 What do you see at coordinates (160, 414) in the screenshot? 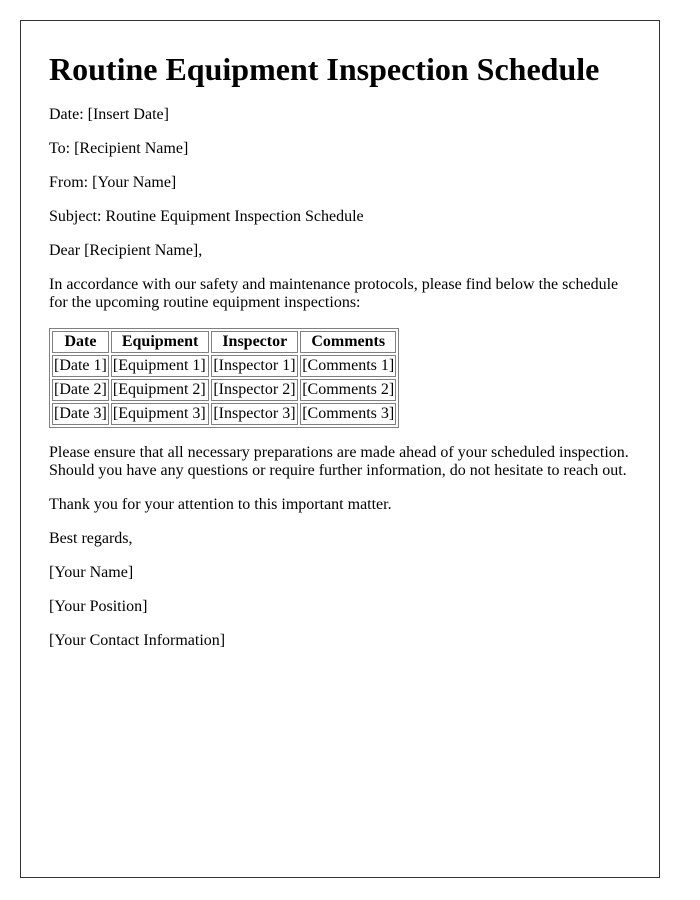
I see `cell-equipment: [Equipment 3]` at bounding box center [160, 414].